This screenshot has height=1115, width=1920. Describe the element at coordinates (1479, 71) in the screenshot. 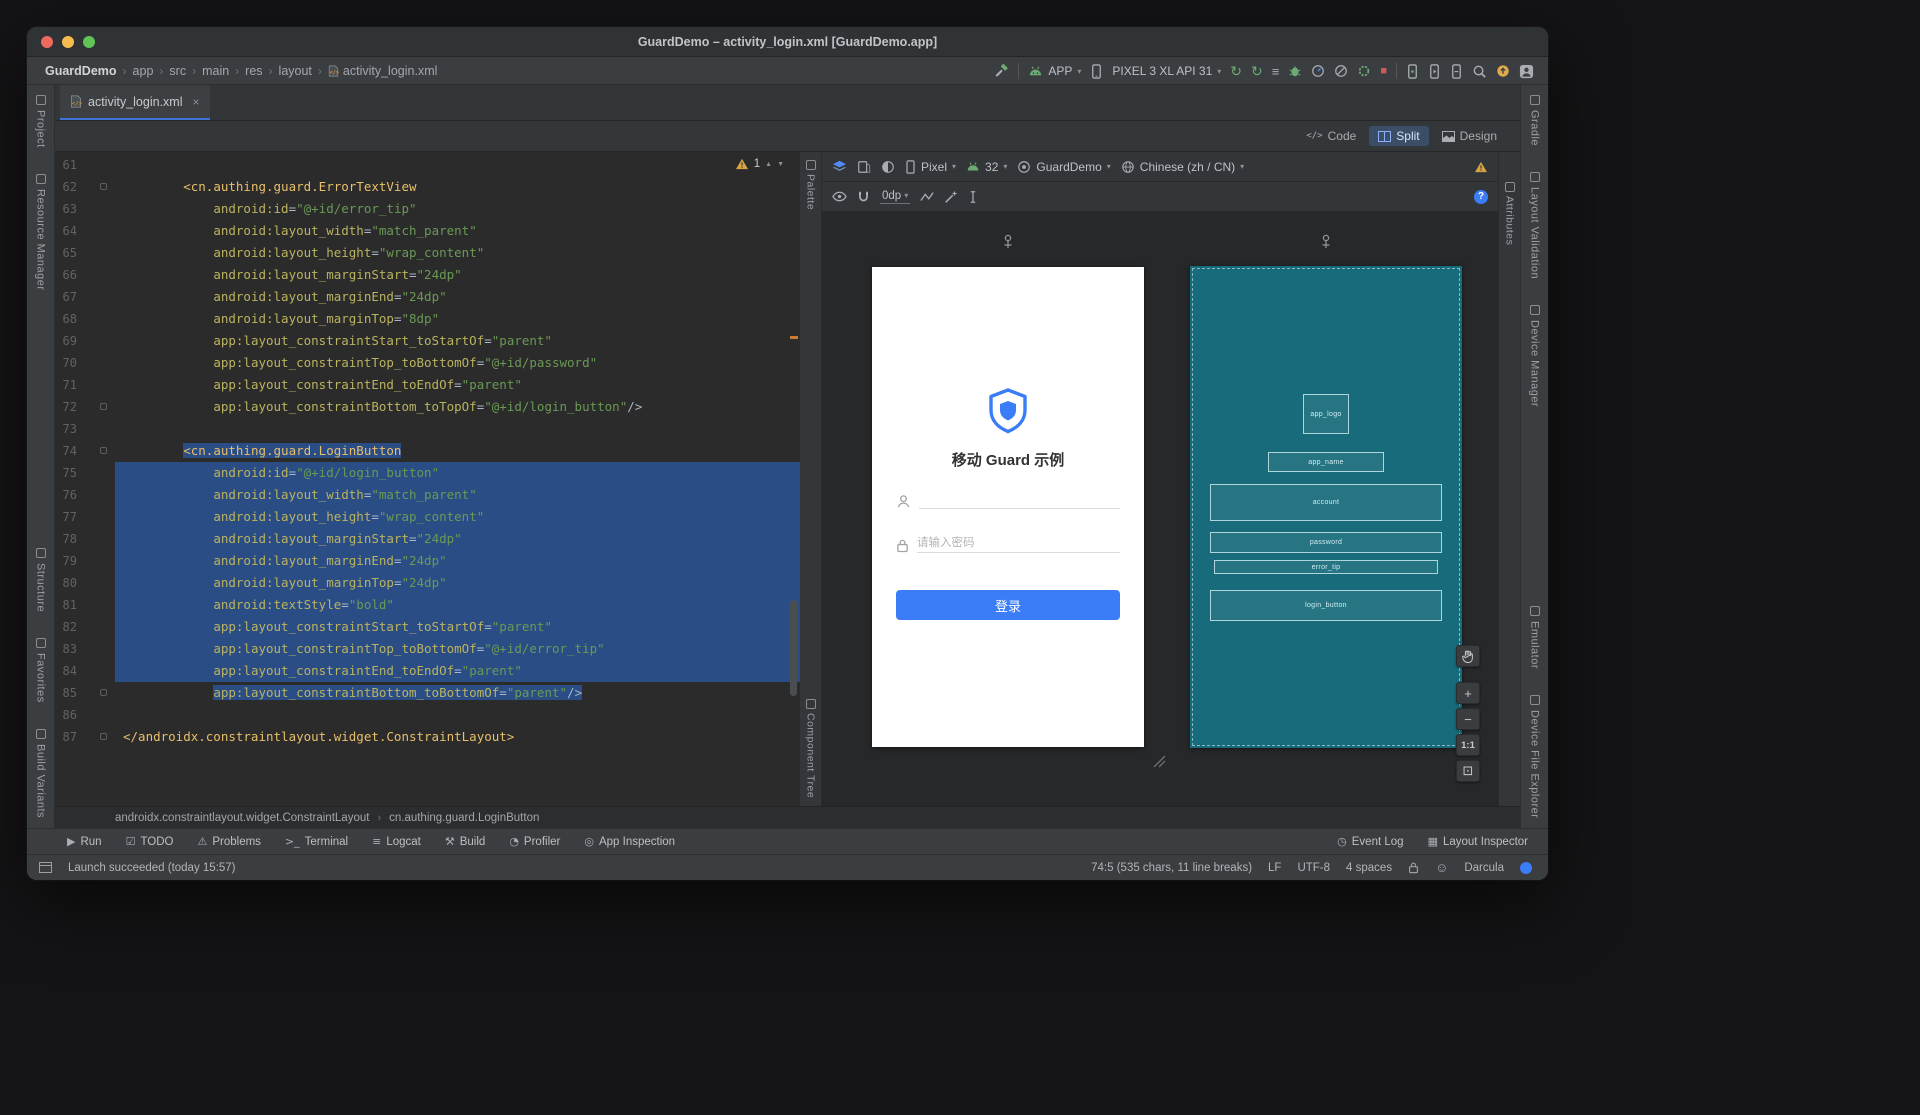

I see `search-icon` at that location.